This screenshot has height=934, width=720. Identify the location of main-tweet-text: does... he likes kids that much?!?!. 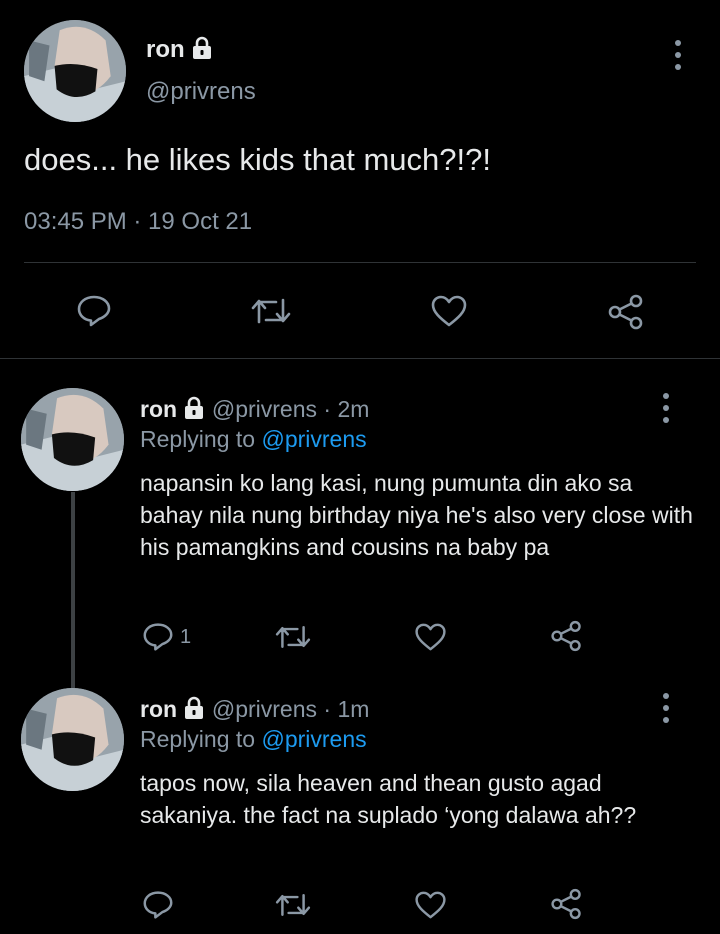
(257, 159).